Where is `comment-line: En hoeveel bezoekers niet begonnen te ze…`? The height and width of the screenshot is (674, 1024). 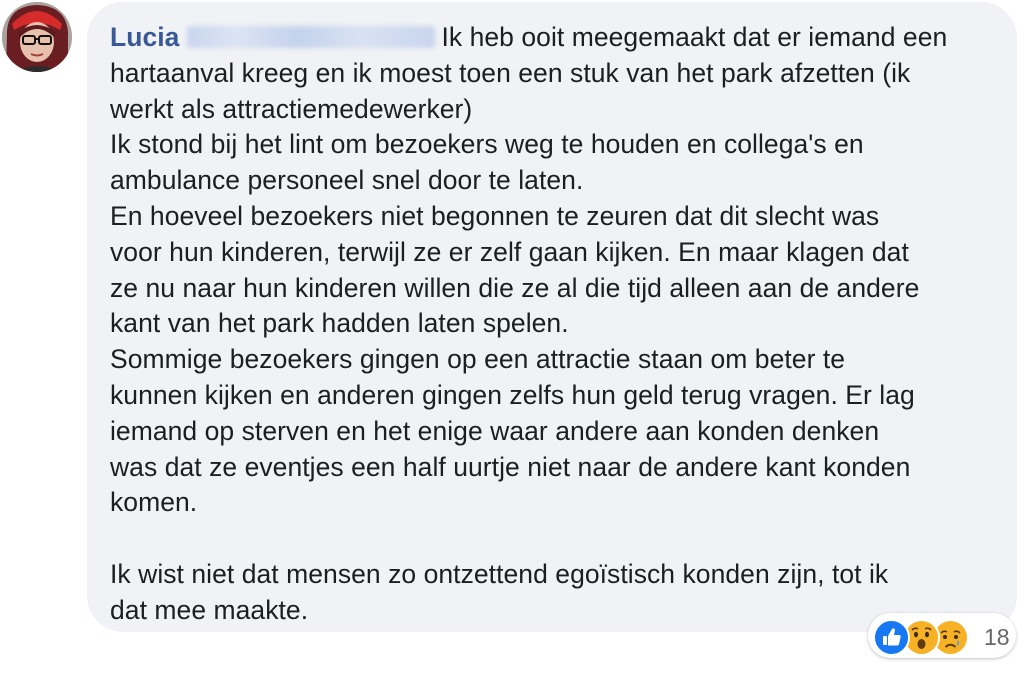
comment-line: En hoeveel bezoekers niet begonnen te ze… is located at coordinates (495, 215).